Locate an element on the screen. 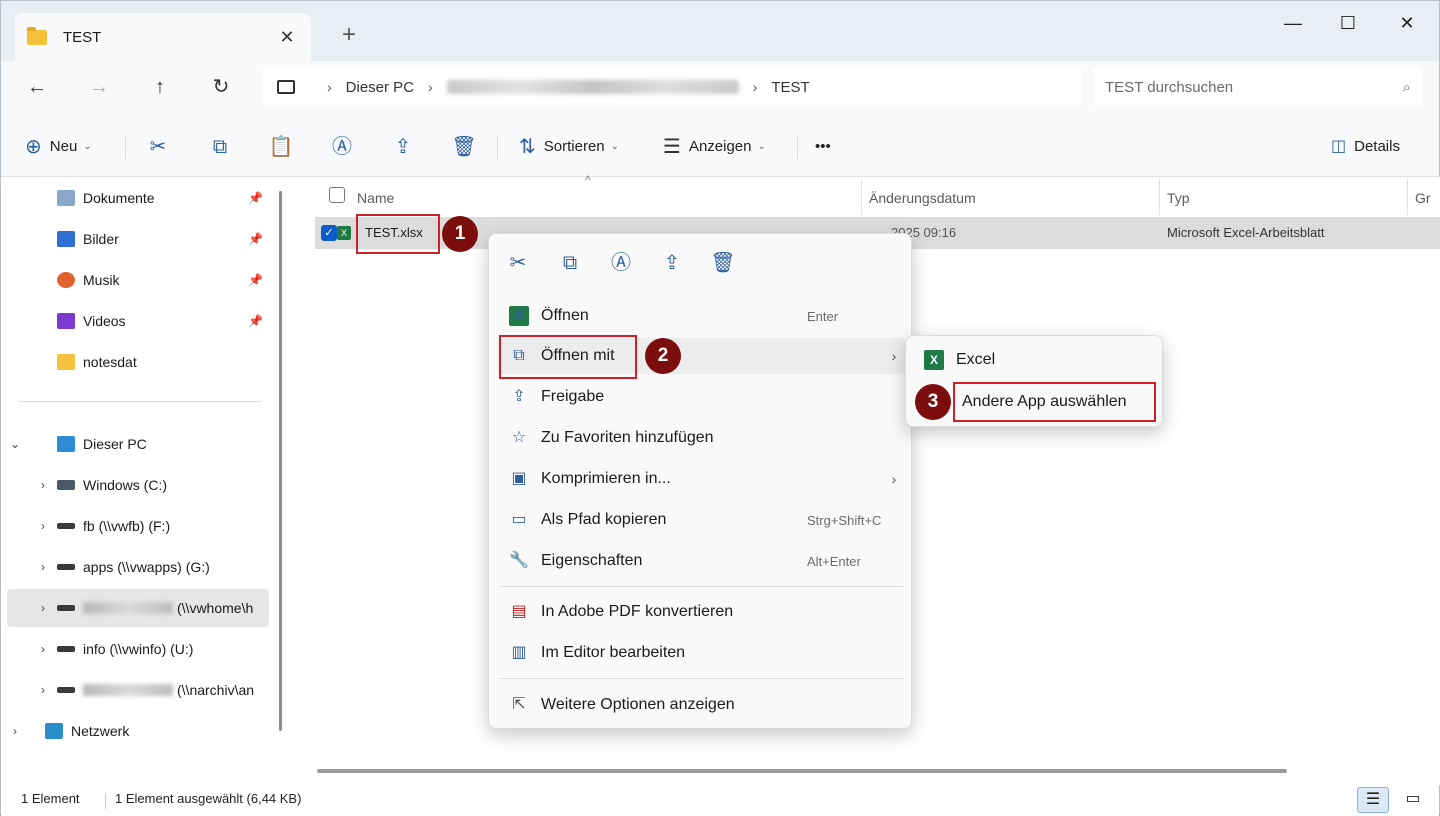 Image resolution: width=1440 pixels, height=816 pixels. sidebar-item-drive-g: › apps (\\vwapps) (G:) is located at coordinates (136, 567).